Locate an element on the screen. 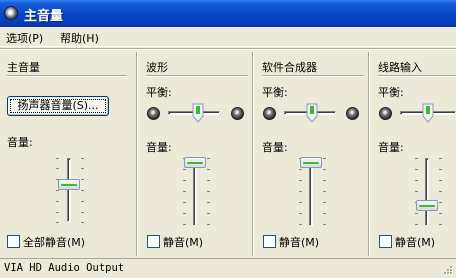 This screenshot has height=278, width=456. column-title: 软件合成器 is located at coordinates (289, 67).